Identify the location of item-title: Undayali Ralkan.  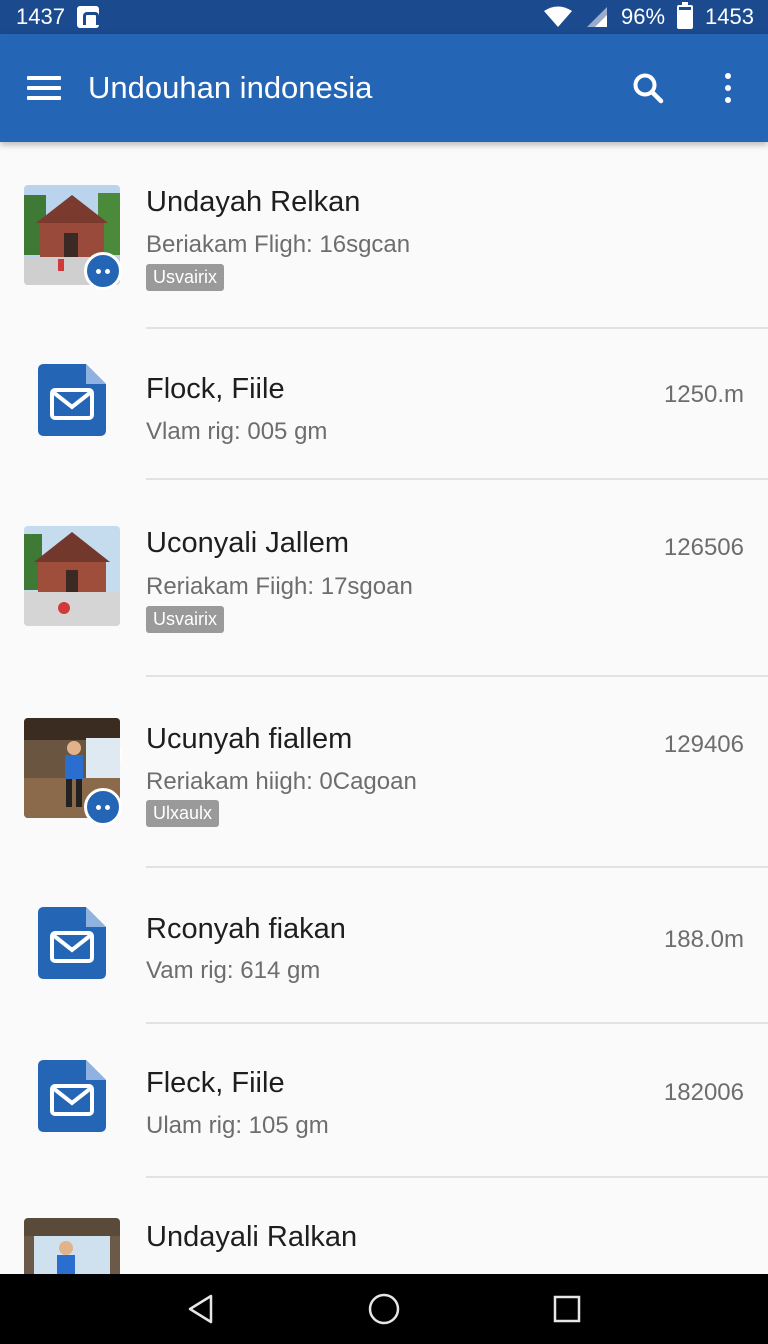
(252, 1237).